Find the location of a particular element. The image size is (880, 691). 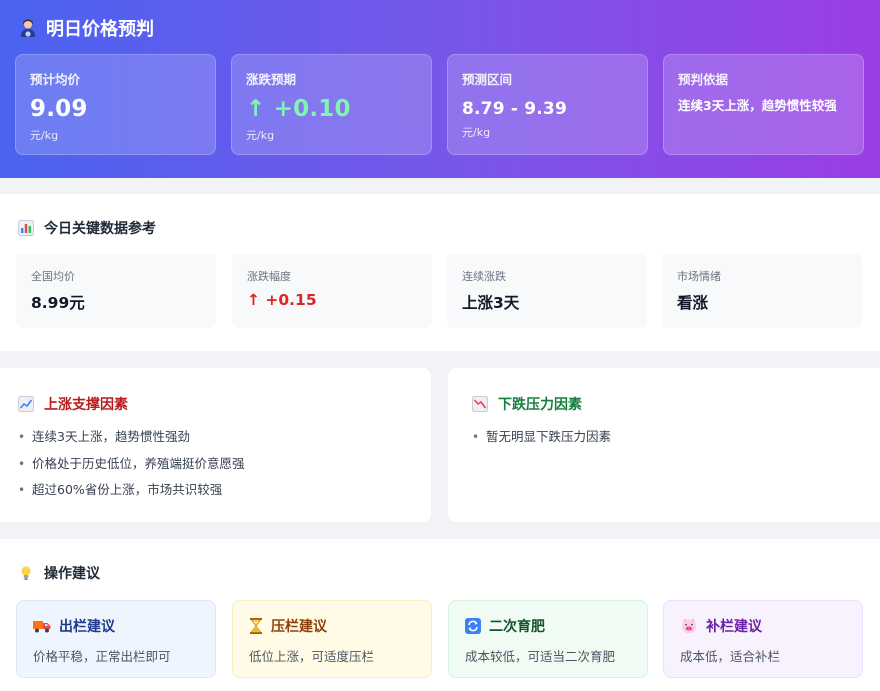

stat-value: ↑ +0.15 is located at coordinates (282, 300).